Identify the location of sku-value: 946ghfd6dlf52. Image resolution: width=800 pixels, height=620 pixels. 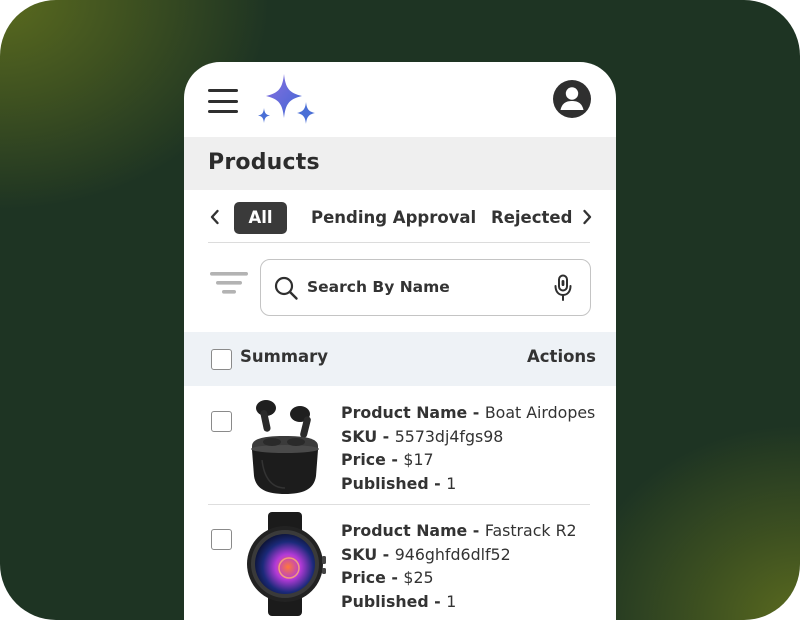
(452, 554).